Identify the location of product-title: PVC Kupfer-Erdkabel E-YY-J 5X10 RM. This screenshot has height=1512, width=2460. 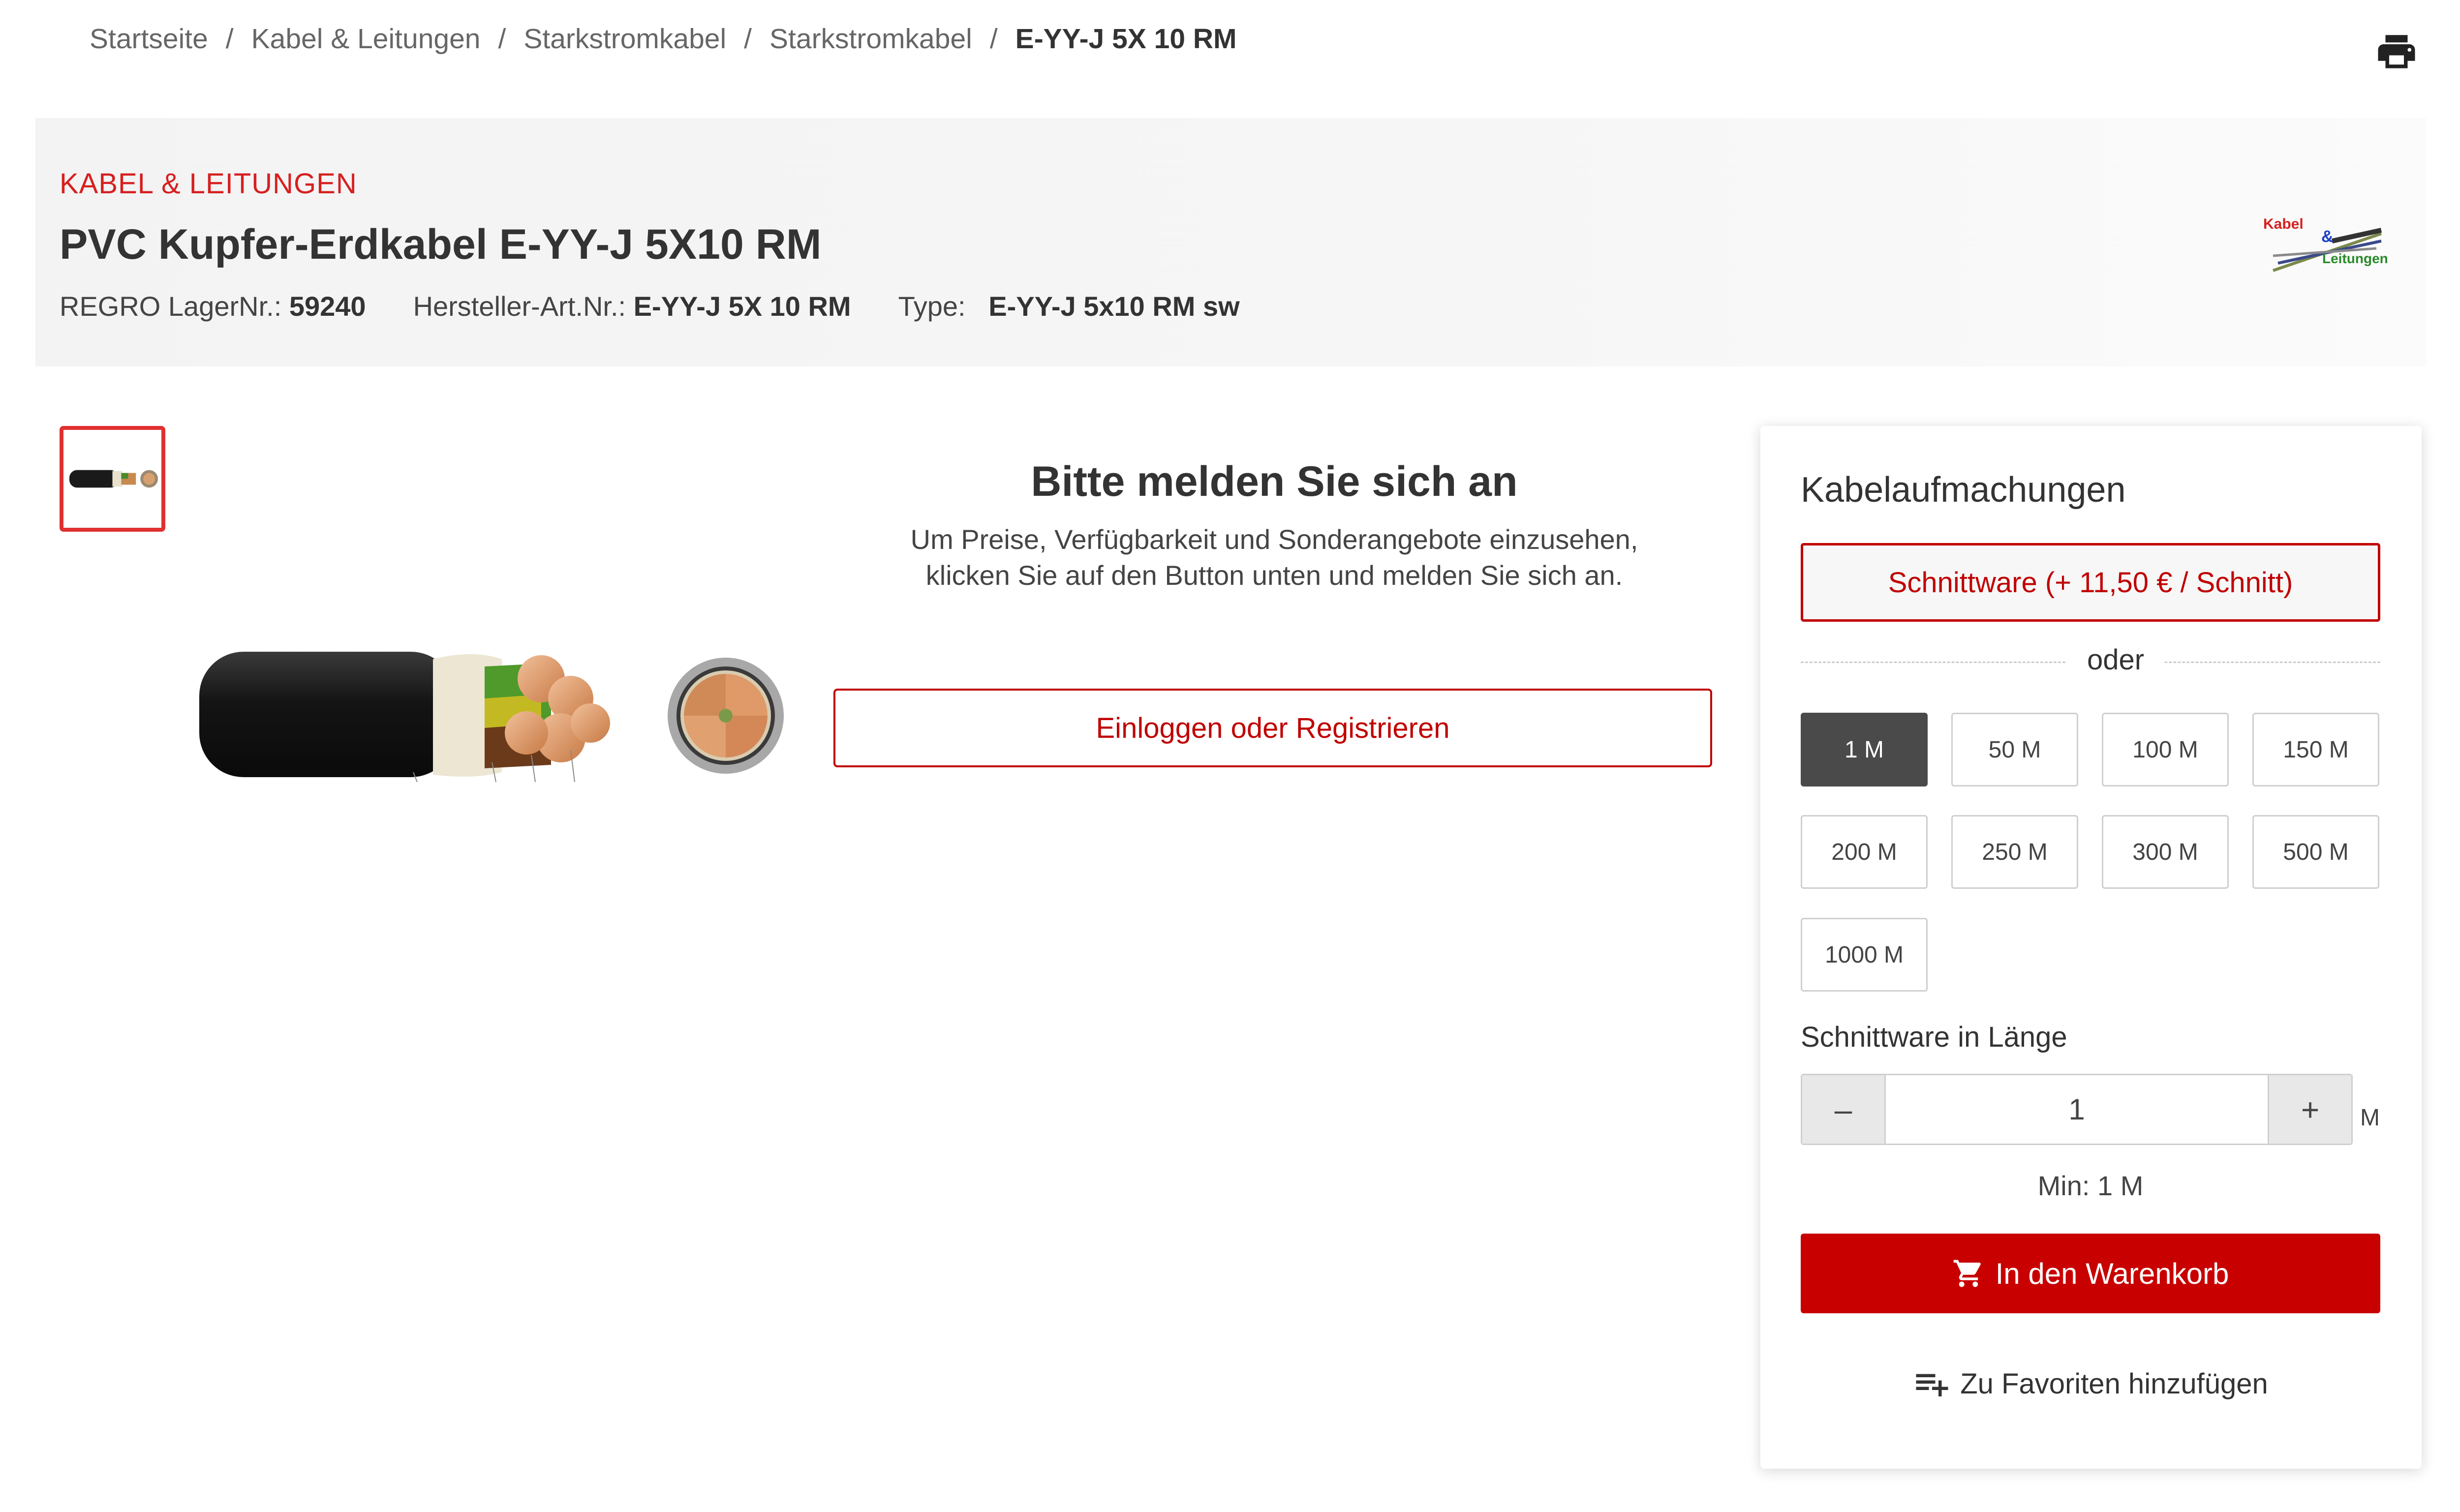
(441, 245).